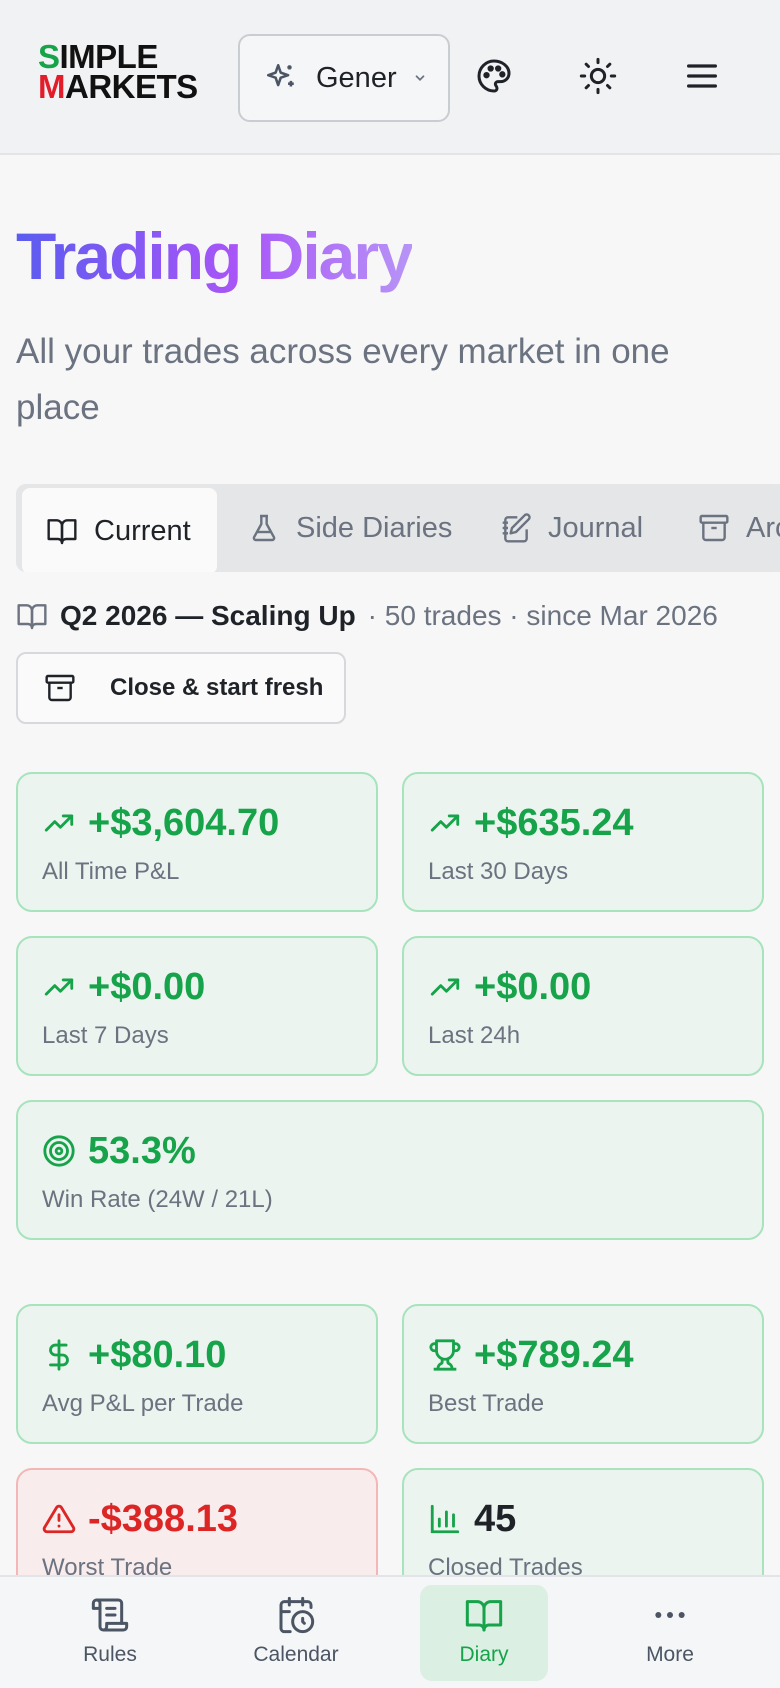 The width and height of the screenshot is (780, 1688). I want to click on tab-journal: Journal, so click(571, 528).